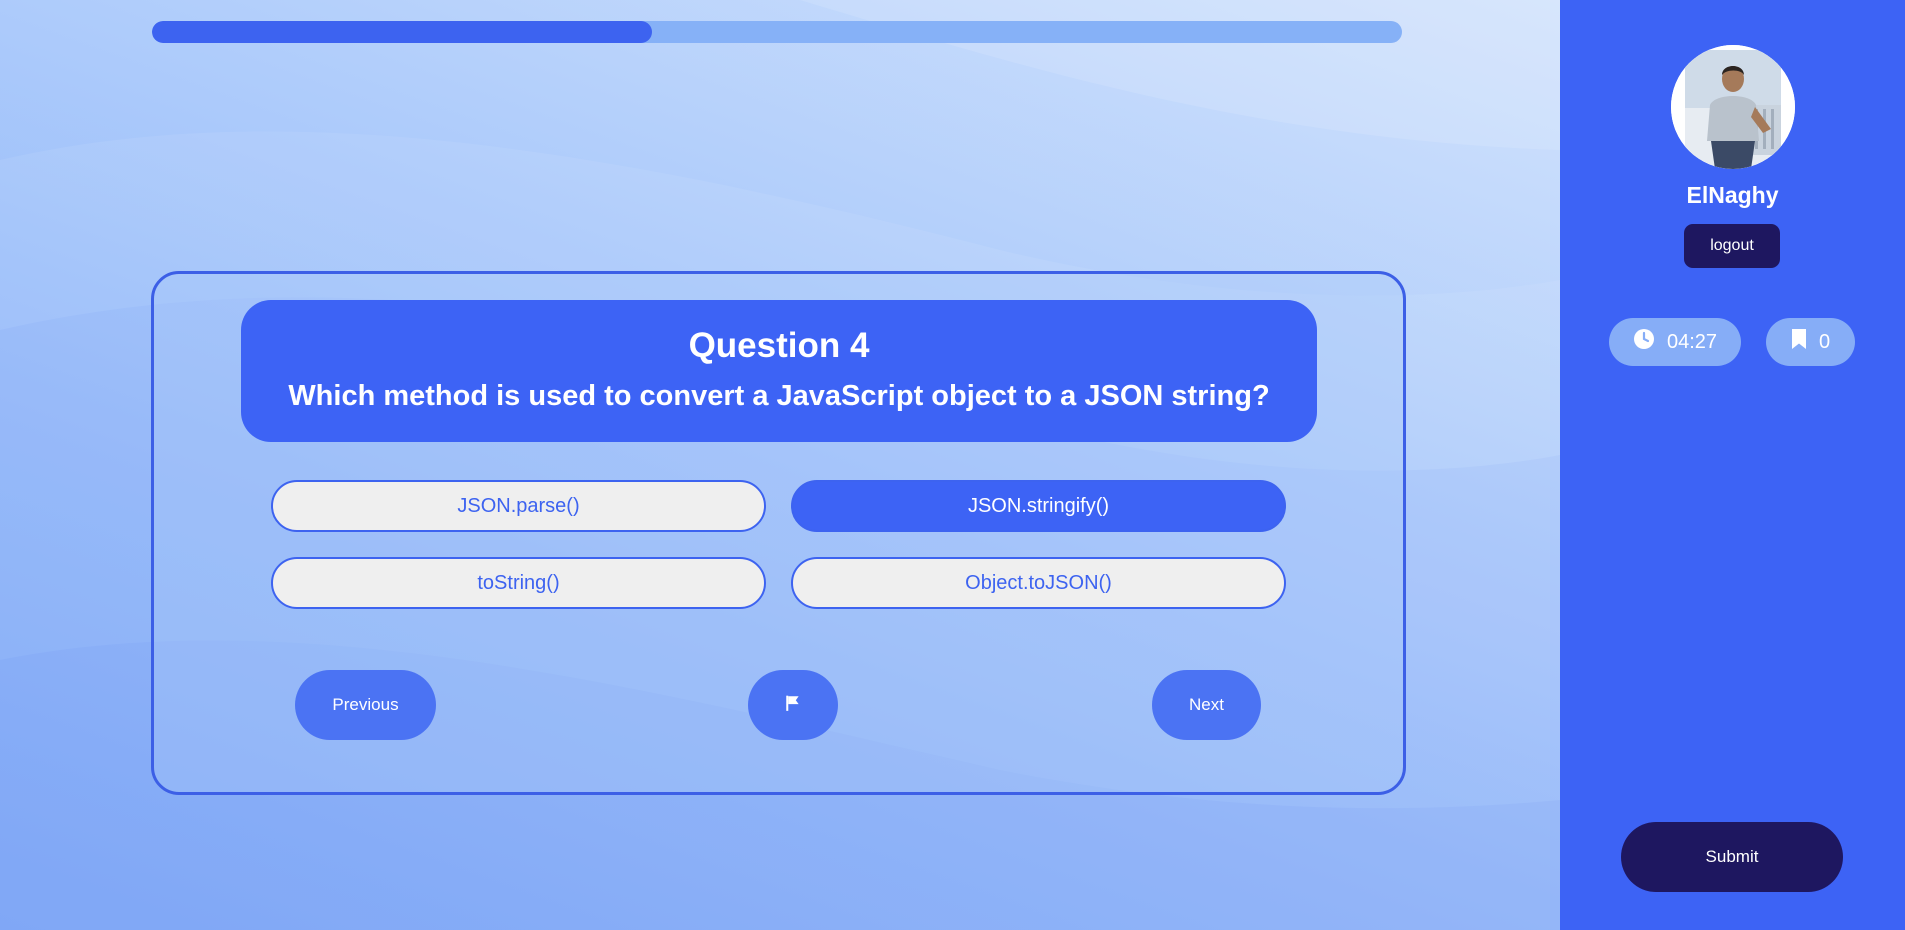 The image size is (1905, 930). I want to click on next-button-label: Next, so click(1206, 704).